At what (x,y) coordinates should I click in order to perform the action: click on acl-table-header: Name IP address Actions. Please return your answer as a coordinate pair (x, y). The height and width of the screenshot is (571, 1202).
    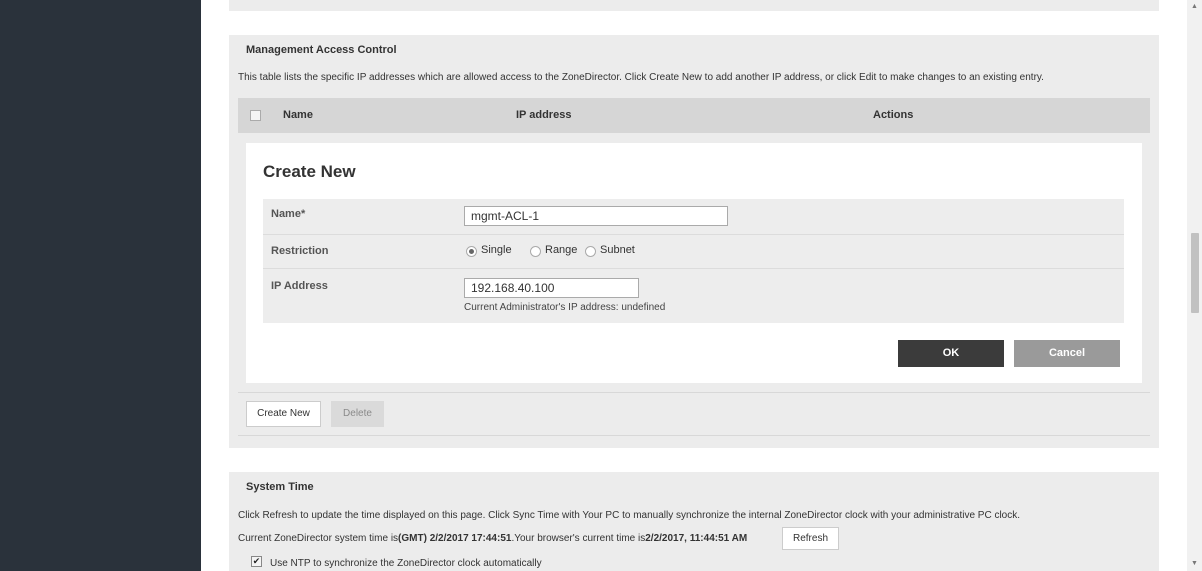
    Looking at the image, I should click on (694, 115).